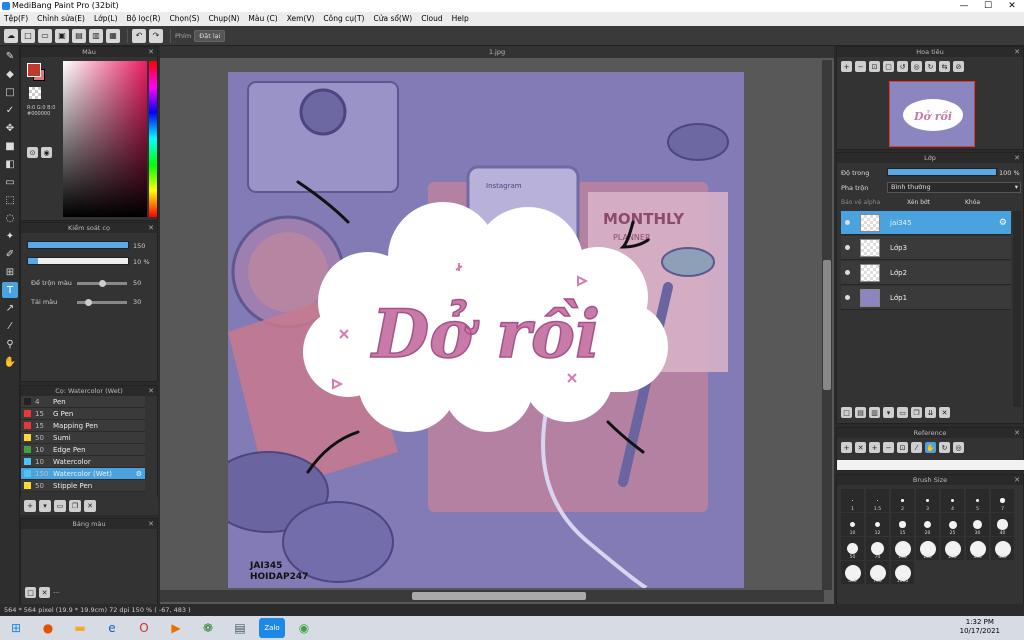 Image resolution: width=1024 pixels, height=640 pixels. Describe the element at coordinates (343, 19) in the screenshot. I see `menu-tools: Công cụ(T)` at that location.